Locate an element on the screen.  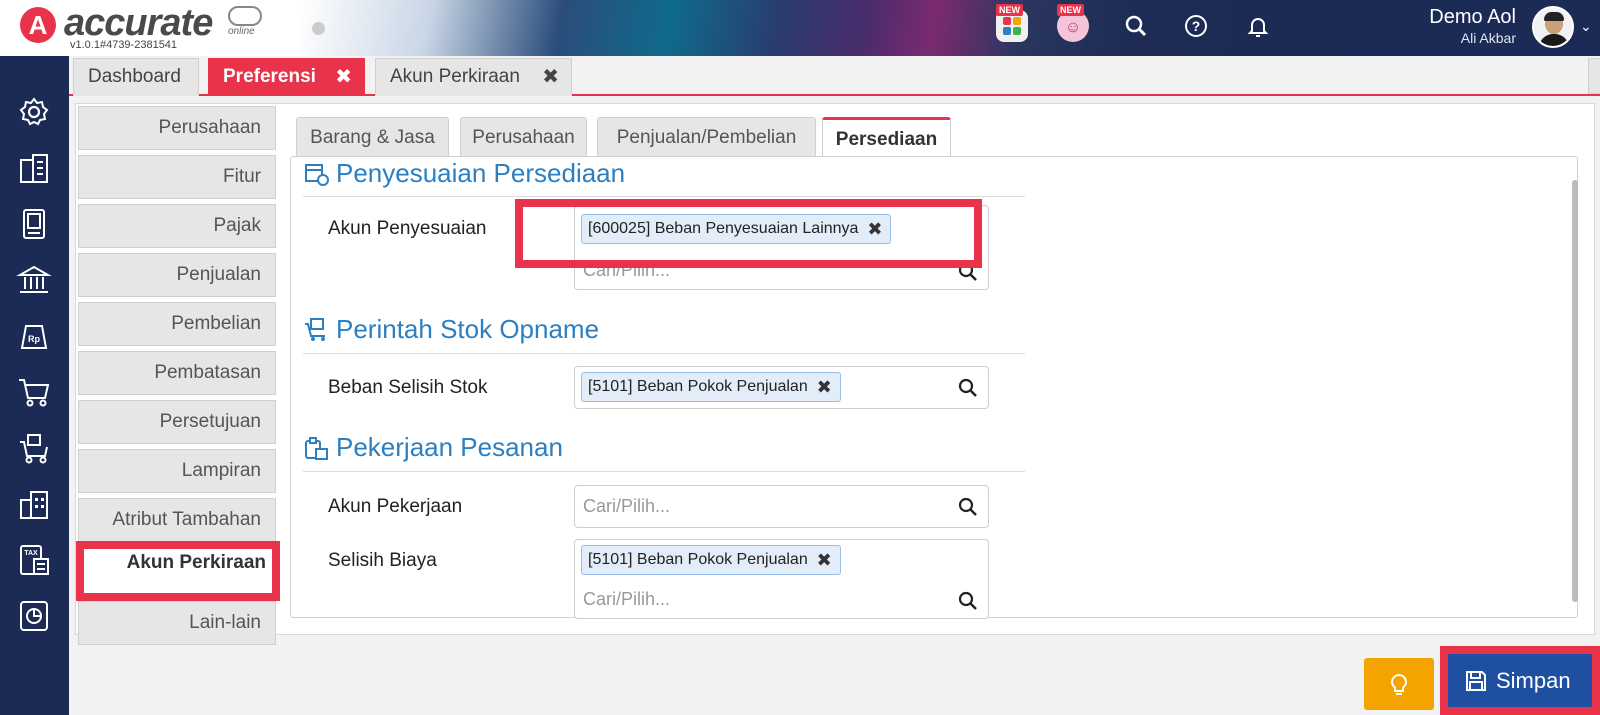
highlight-box is located at coordinates (748, 233).